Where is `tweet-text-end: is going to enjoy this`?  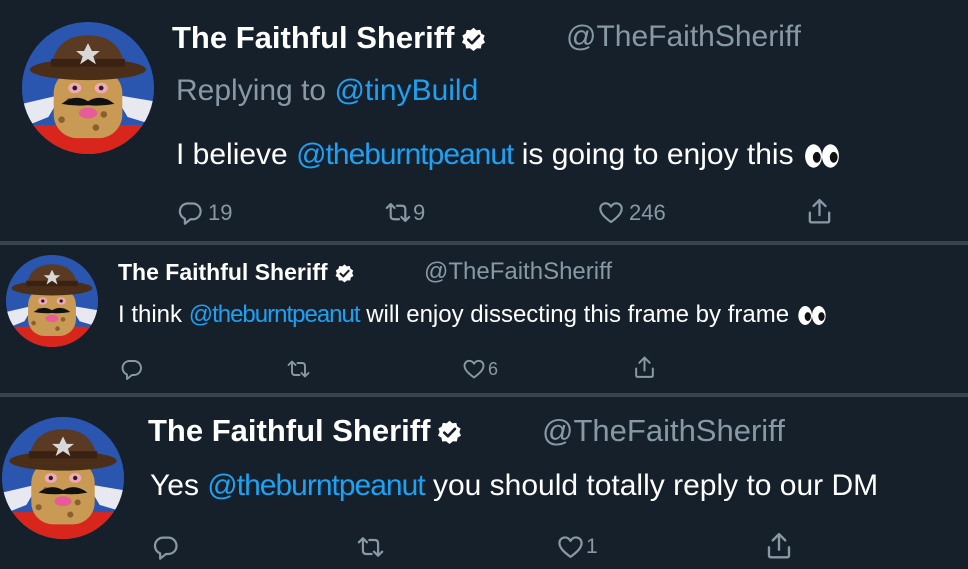 tweet-text-end: is going to enjoy this is located at coordinates (657, 154).